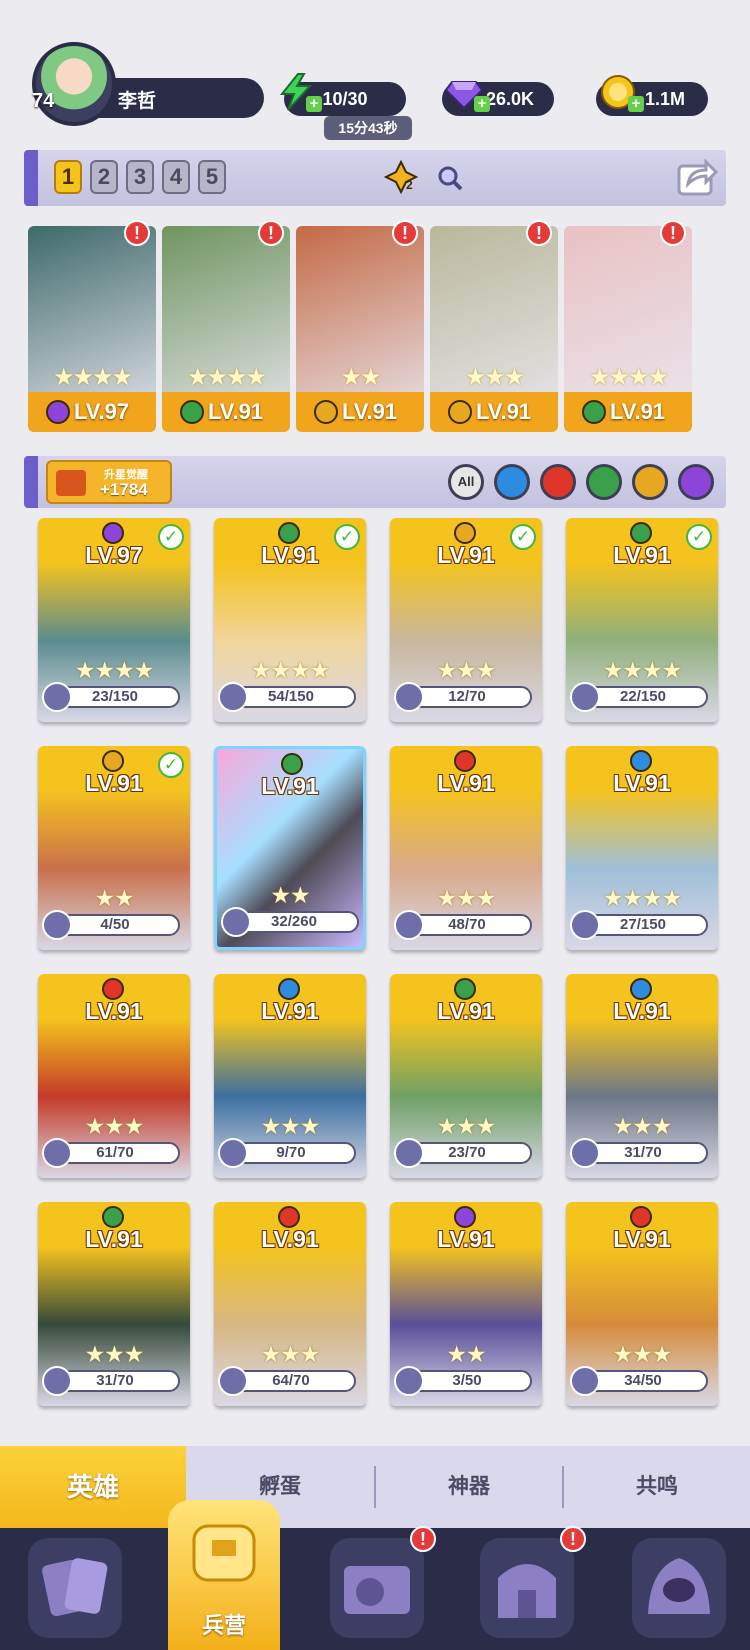 This screenshot has width=750, height=1650. I want to click on featured-hero-card: ★★★ LV.91, so click(494, 329).